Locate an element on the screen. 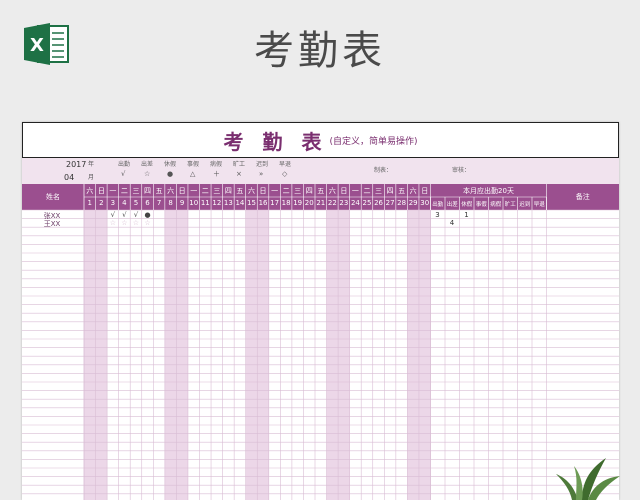 The image size is (640, 500). day-header: 15 is located at coordinates (251, 203).